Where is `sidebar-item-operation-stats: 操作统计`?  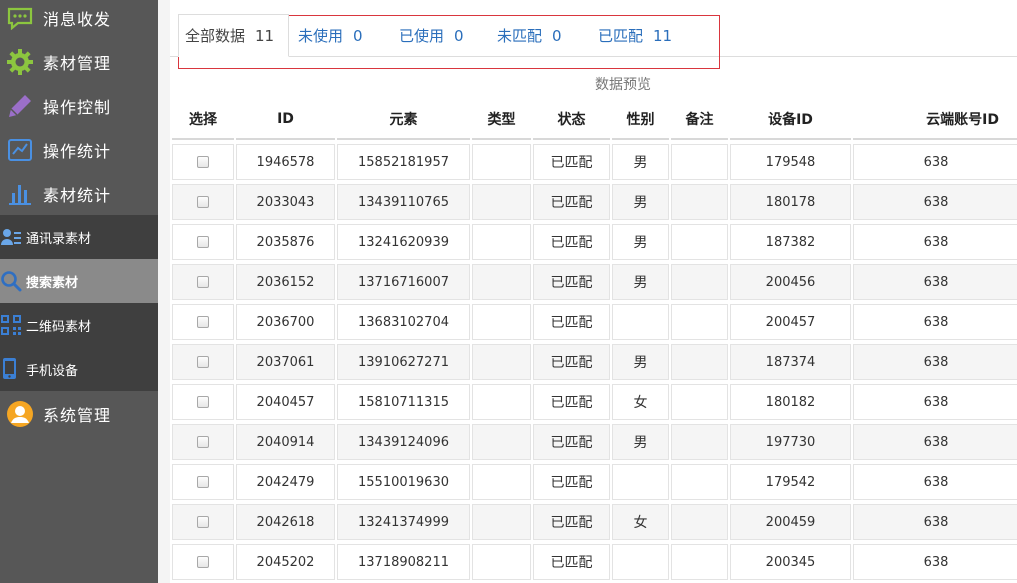
sidebar-item-operation-stats: 操作统计 is located at coordinates (79, 150).